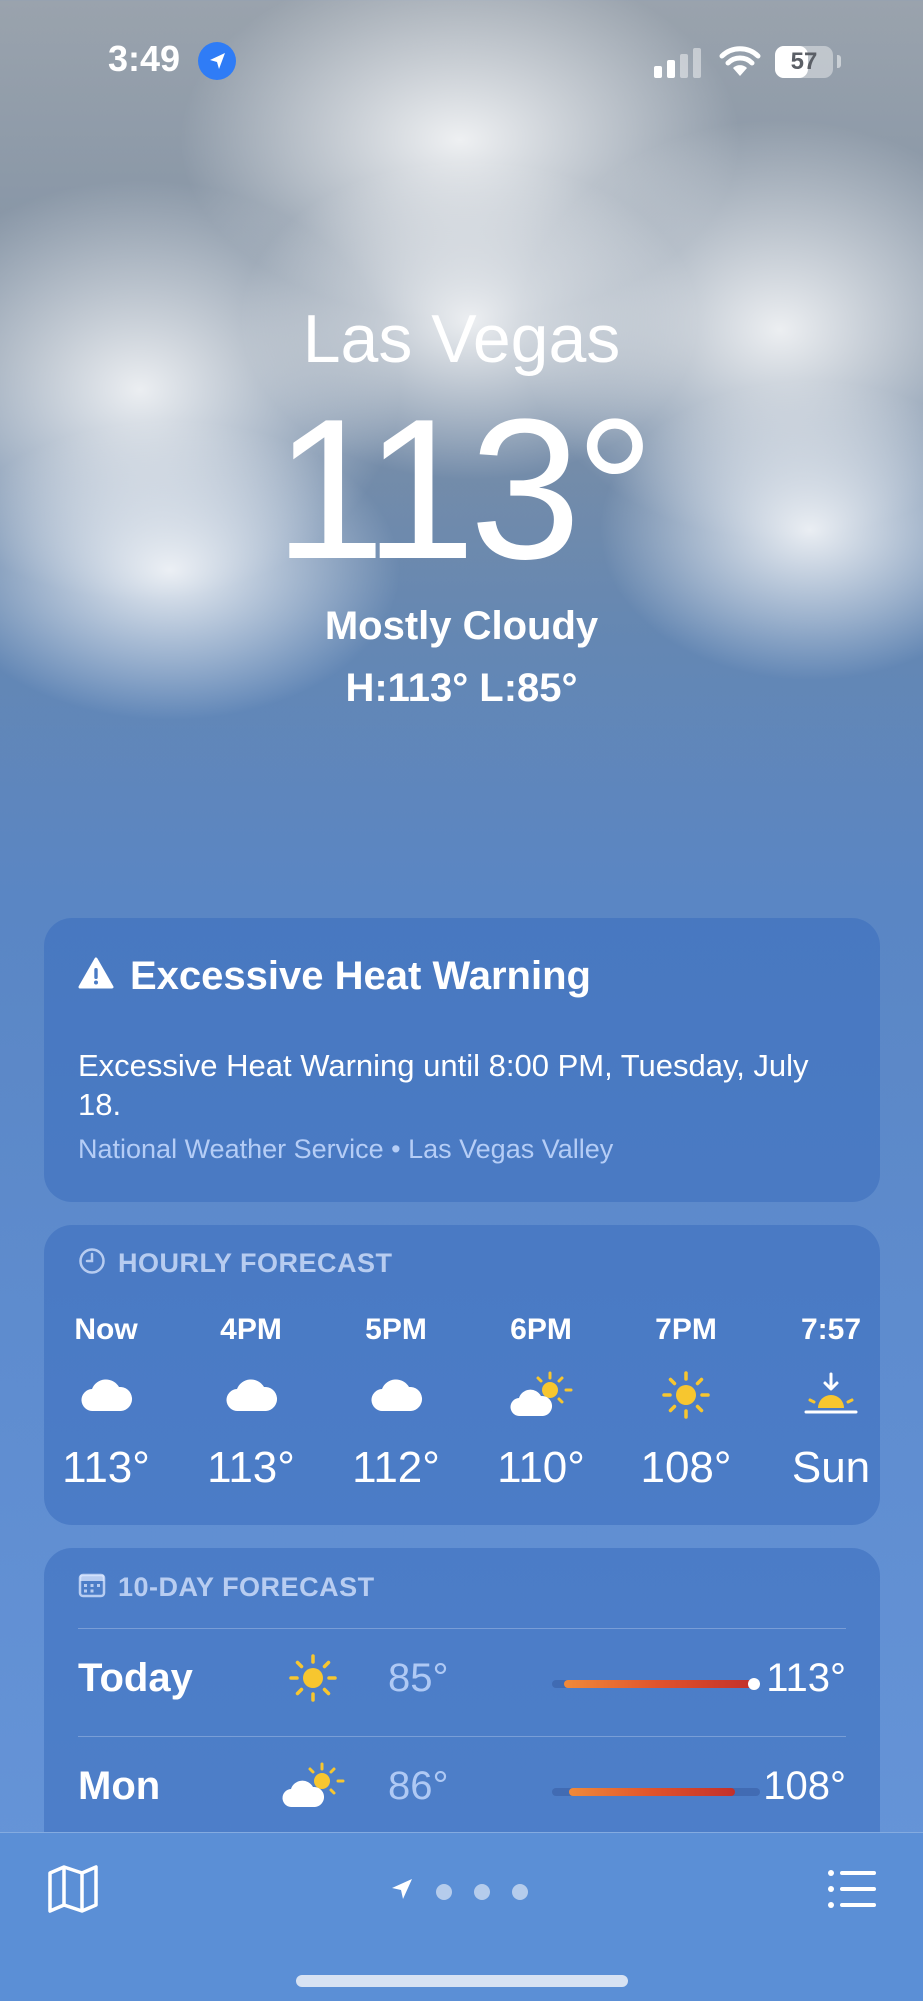 Image resolution: width=923 pixels, height=2001 pixels. Describe the element at coordinates (96, 976) in the screenshot. I see `warning-icon` at that location.